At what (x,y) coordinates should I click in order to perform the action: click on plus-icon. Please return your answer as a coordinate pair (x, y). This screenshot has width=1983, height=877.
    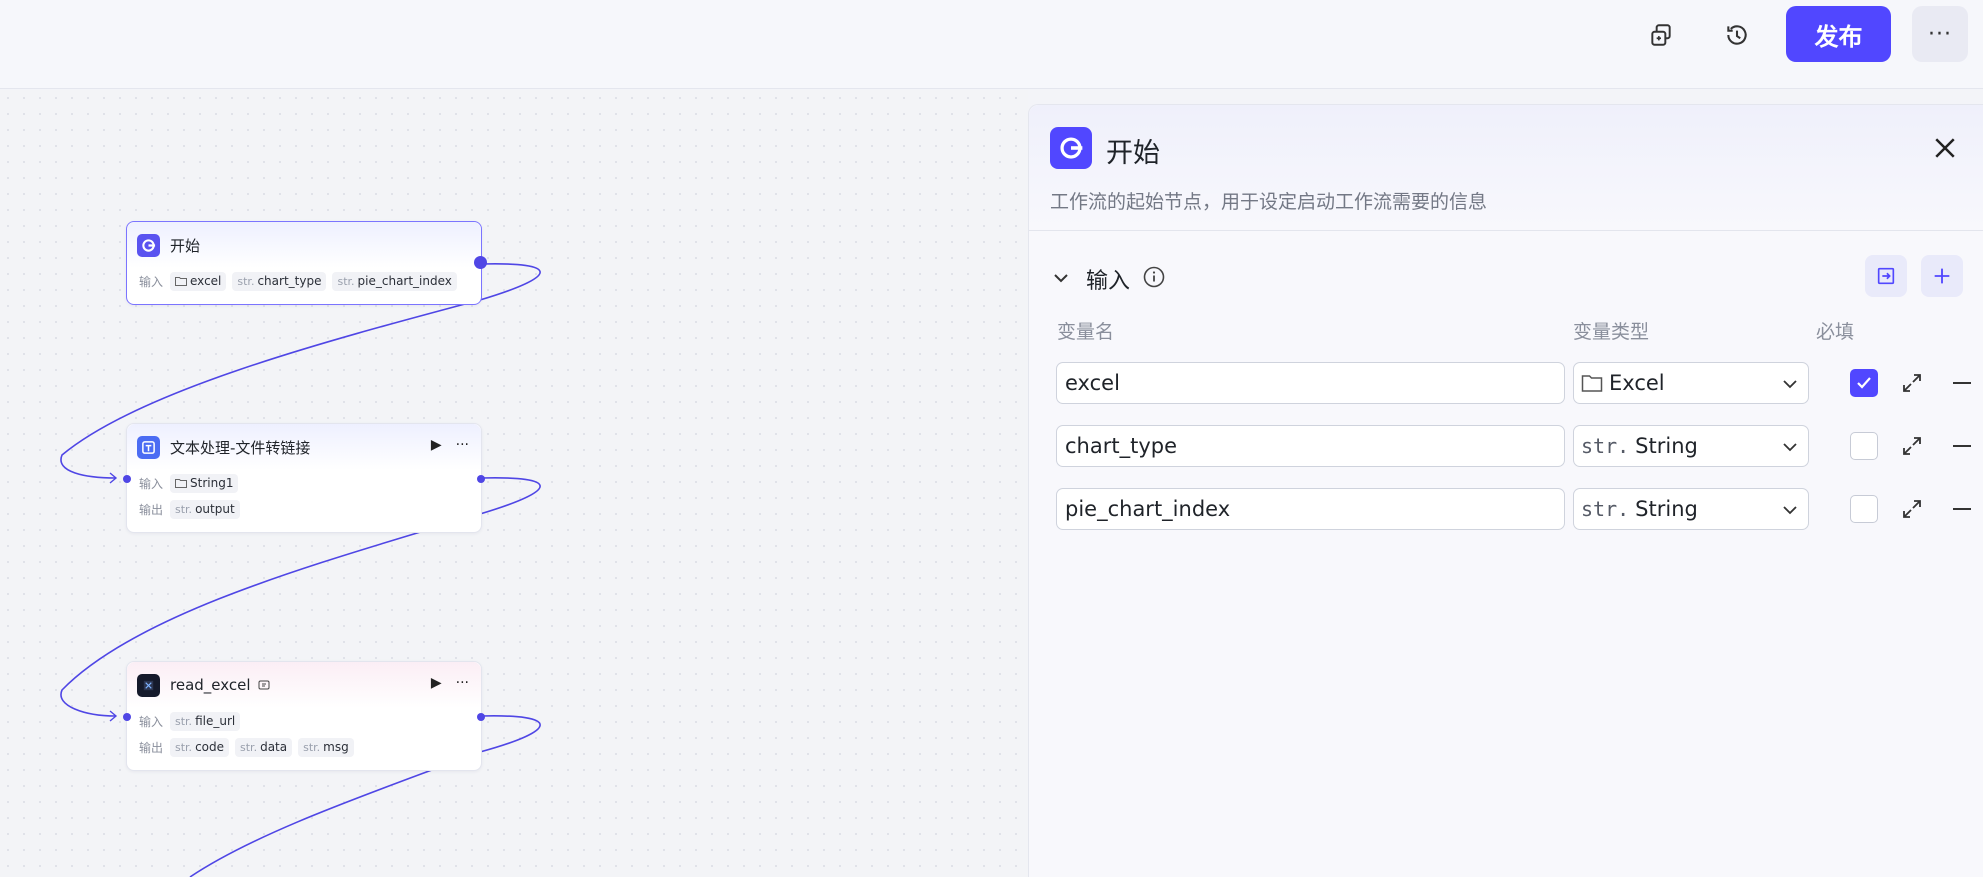
    Looking at the image, I should click on (1942, 276).